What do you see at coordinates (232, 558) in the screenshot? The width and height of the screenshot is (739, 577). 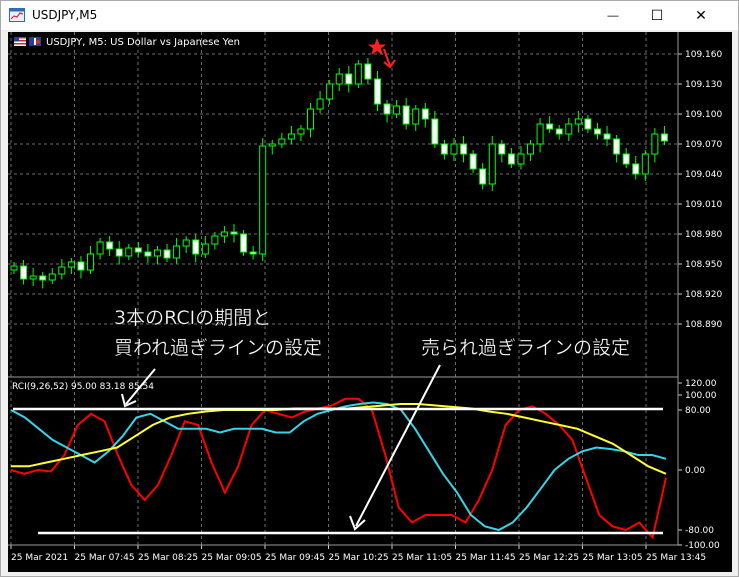 I see `time-tick-label: 25 Mar 09:05` at bounding box center [232, 558].